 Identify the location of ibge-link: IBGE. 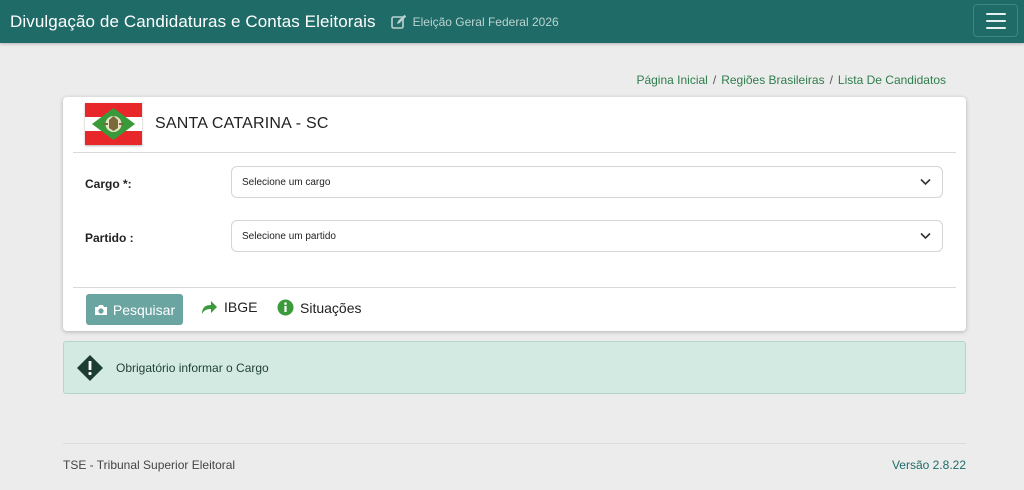
(229, 307).